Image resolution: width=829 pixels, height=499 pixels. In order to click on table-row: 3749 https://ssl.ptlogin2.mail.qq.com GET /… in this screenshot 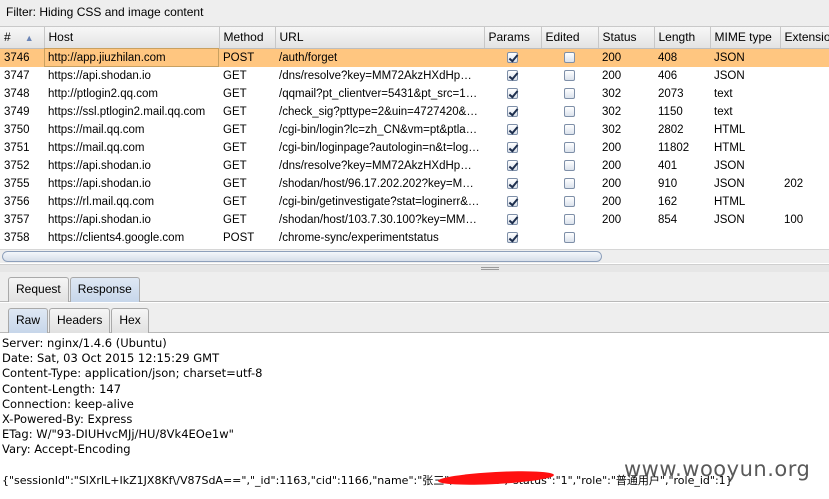, I will do `click(414, 112)`.